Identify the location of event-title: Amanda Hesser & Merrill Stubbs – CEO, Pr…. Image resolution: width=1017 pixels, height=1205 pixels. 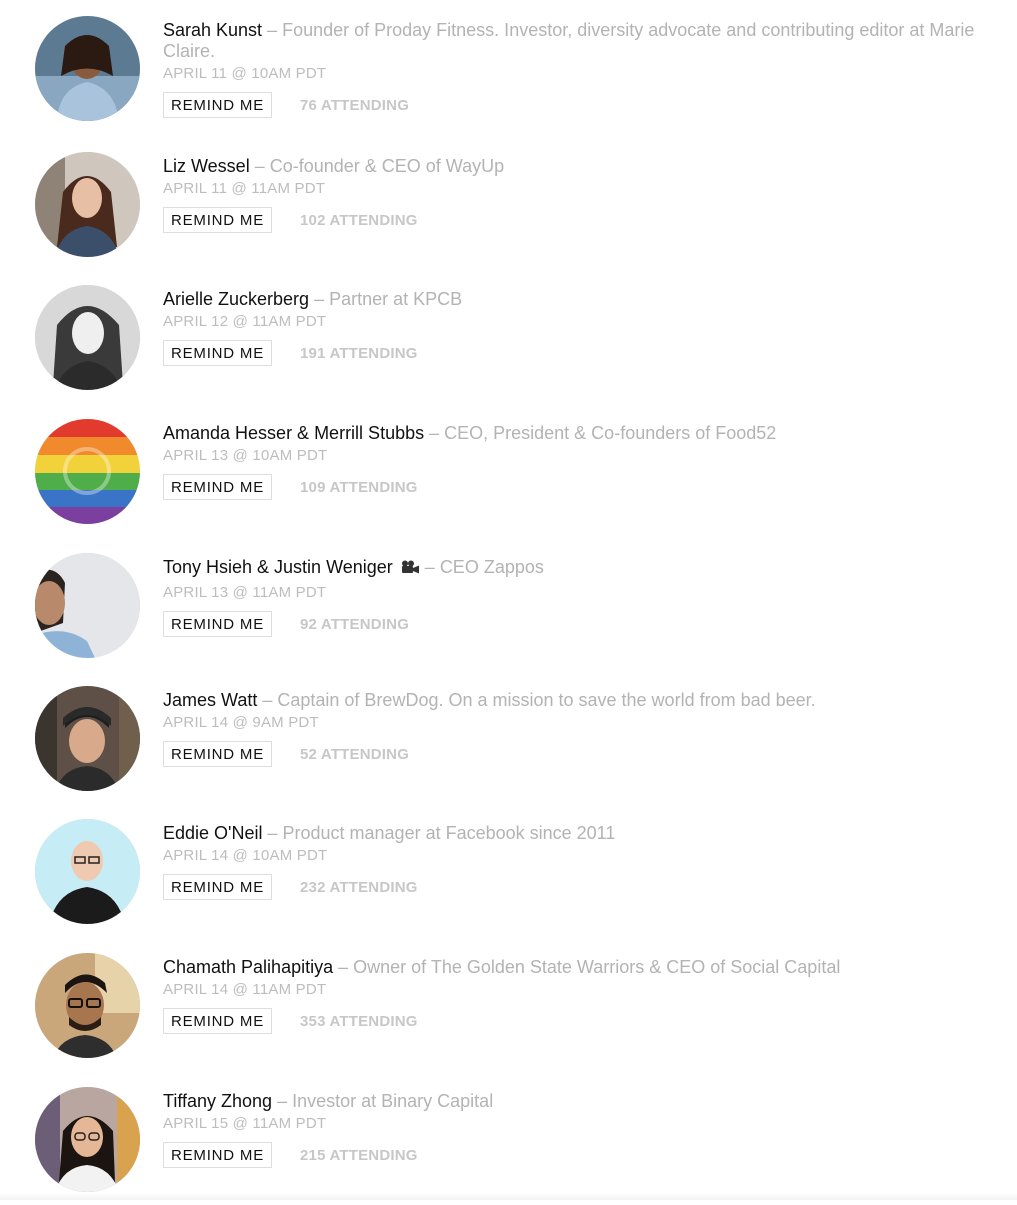
(580, 433).